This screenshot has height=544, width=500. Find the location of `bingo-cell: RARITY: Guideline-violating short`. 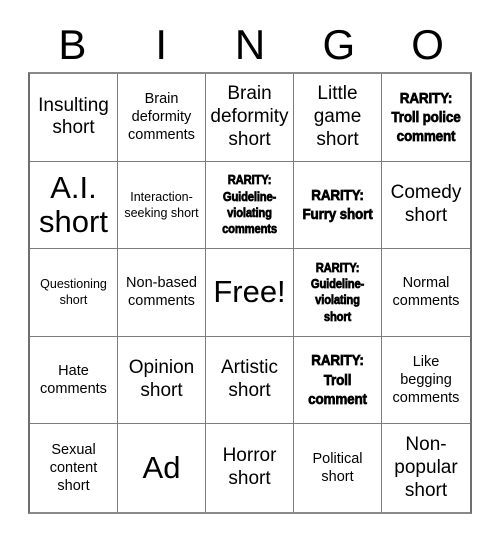

bingo-cell: RARITY: Guideline-violating short is located at coordinates (338, 293).